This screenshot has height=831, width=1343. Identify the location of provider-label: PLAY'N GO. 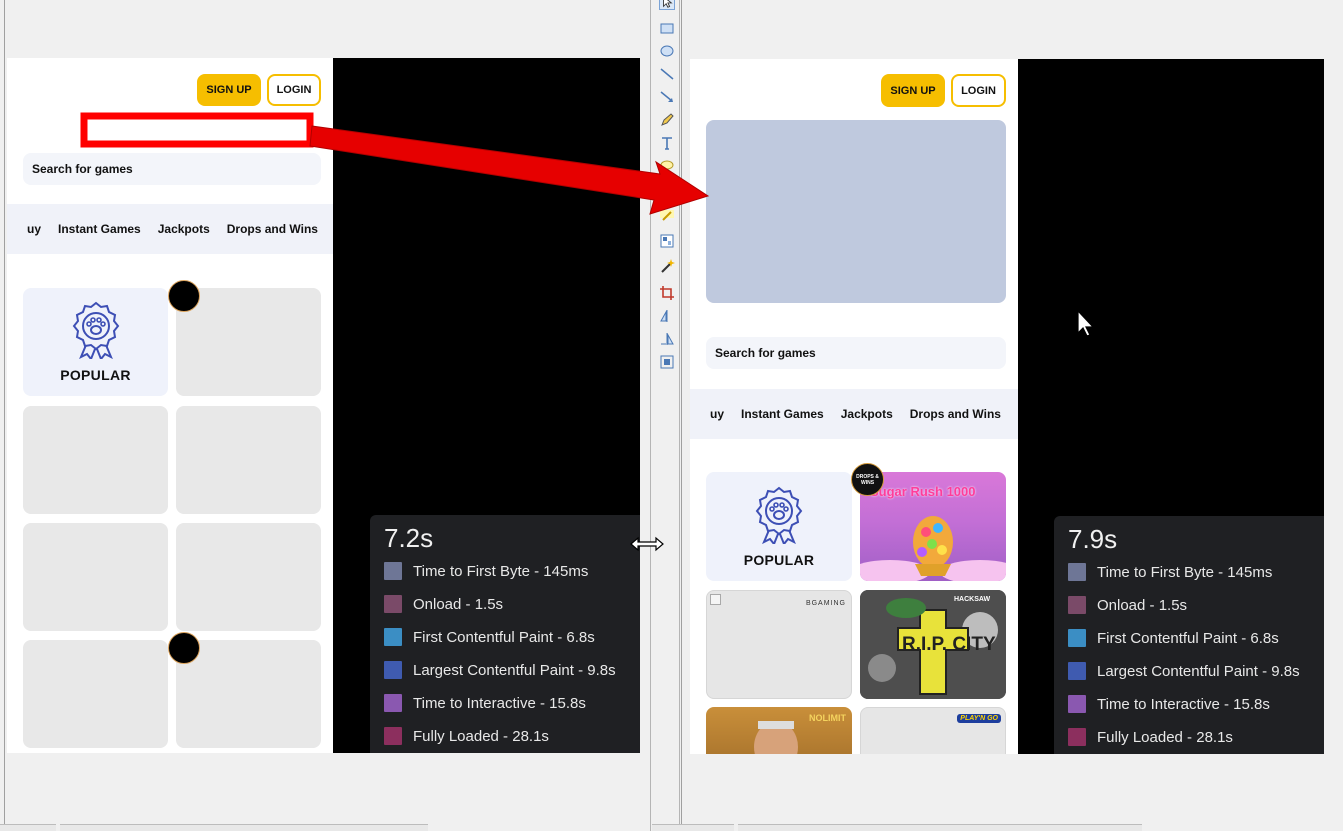
(979, 718).